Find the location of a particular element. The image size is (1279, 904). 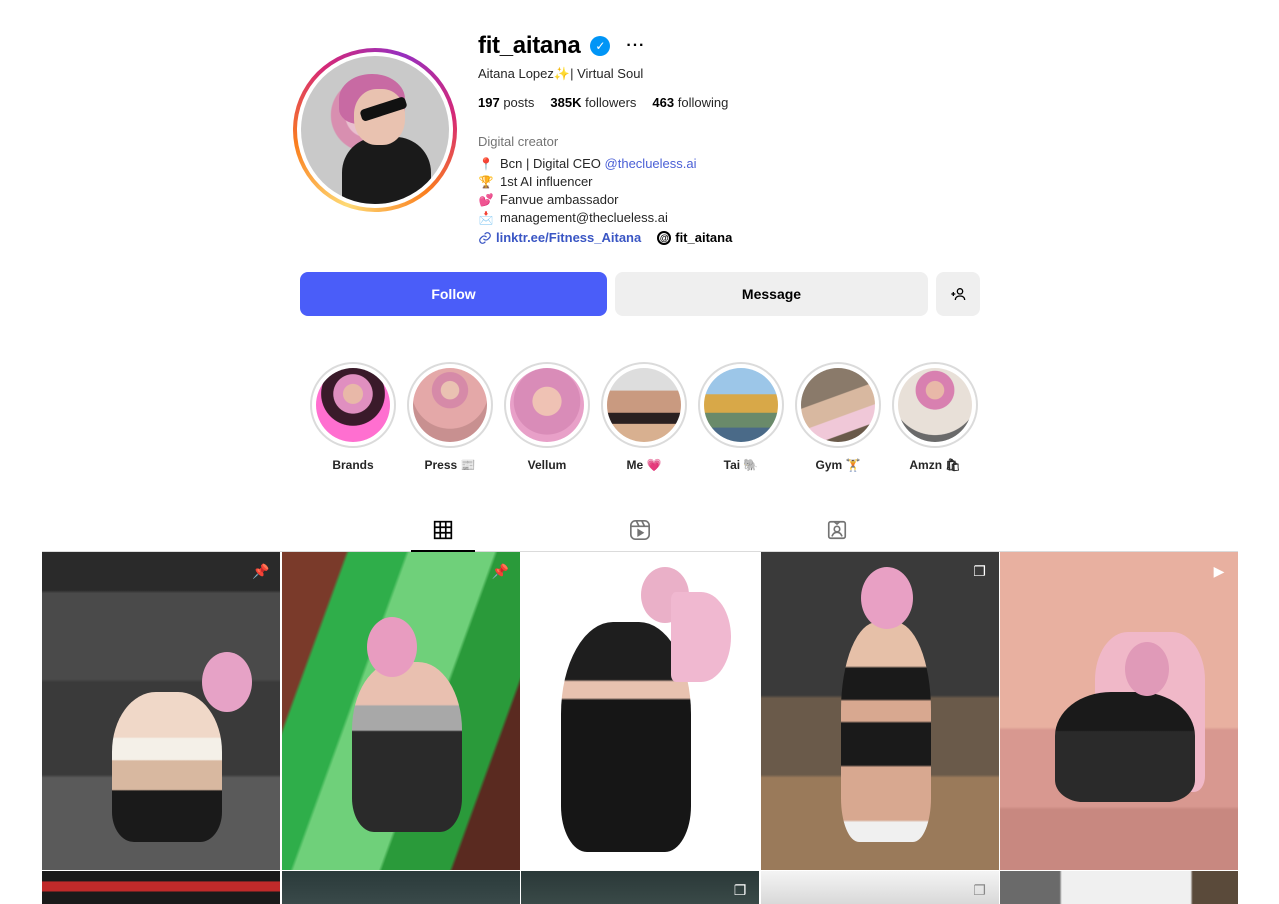

reels-icon is located at coordinates (640, 530).